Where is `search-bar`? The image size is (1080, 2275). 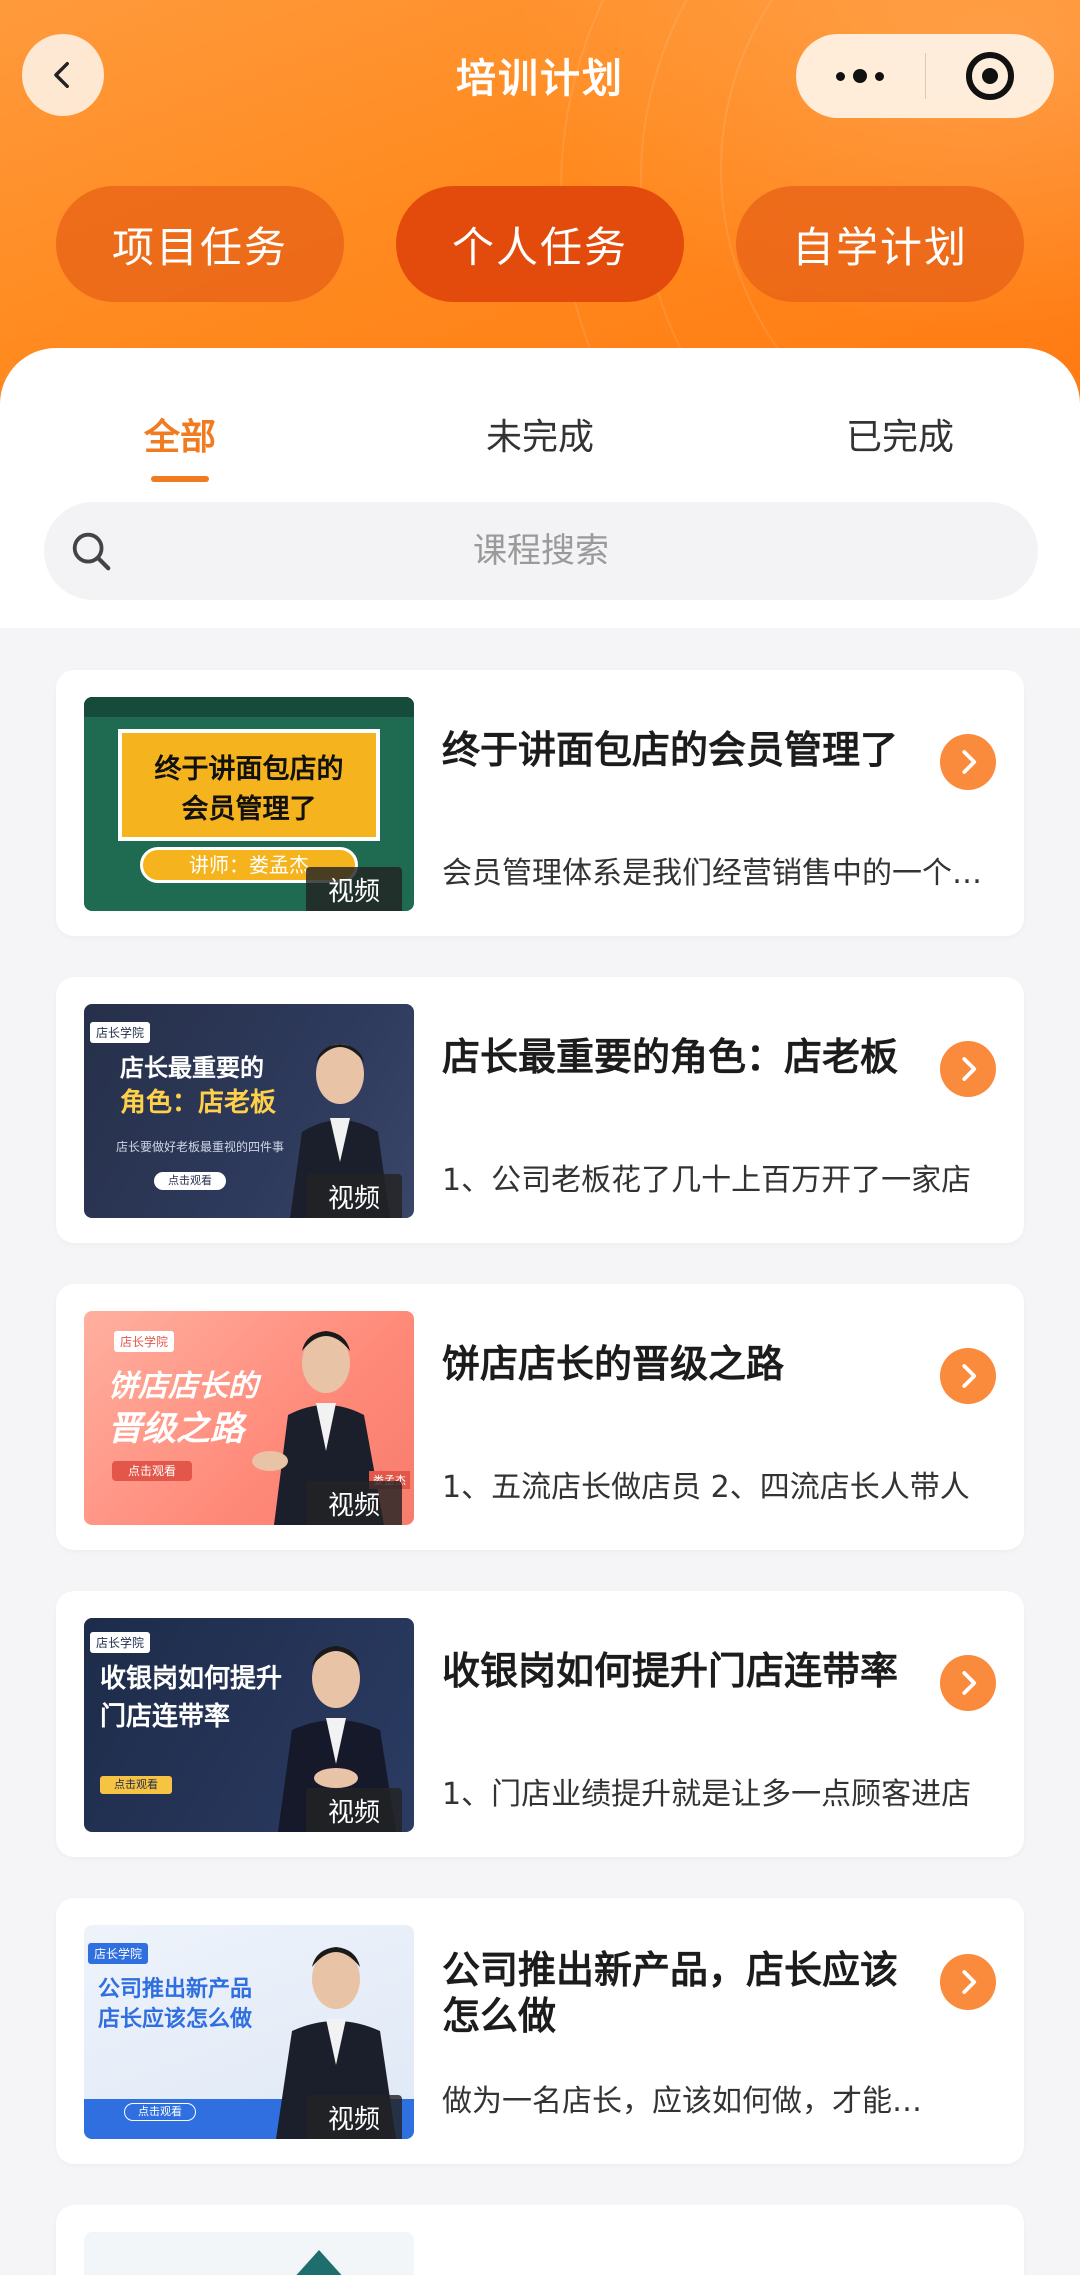
search-bar is located at coordinates (541, 551).